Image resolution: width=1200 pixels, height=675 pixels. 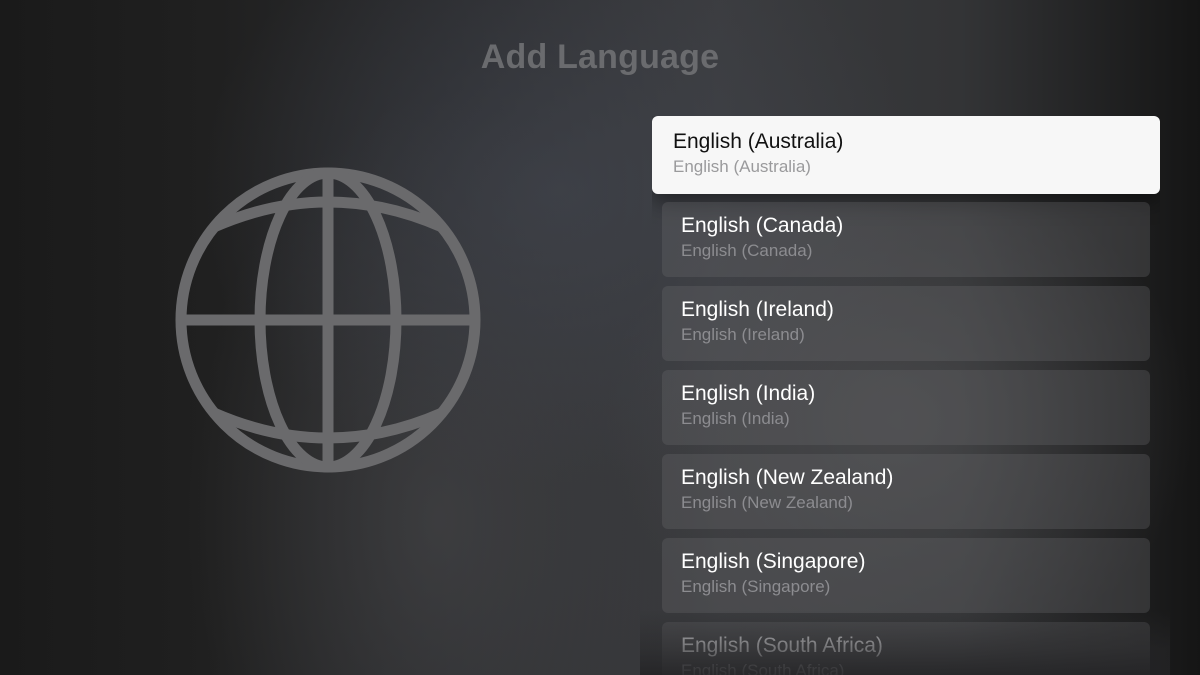 What do you see at coordinates (906, 239) in the screenshot?
I see `language-item-english-canada: English (Canada) English (Canada)` at bounding box center [906, 239].